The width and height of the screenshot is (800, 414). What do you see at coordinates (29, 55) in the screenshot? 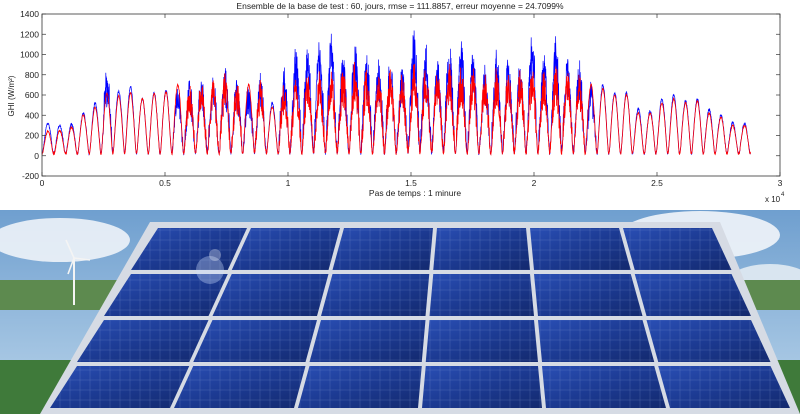
I see `y-tick-label: 1000` at bounding box center [29, 55].